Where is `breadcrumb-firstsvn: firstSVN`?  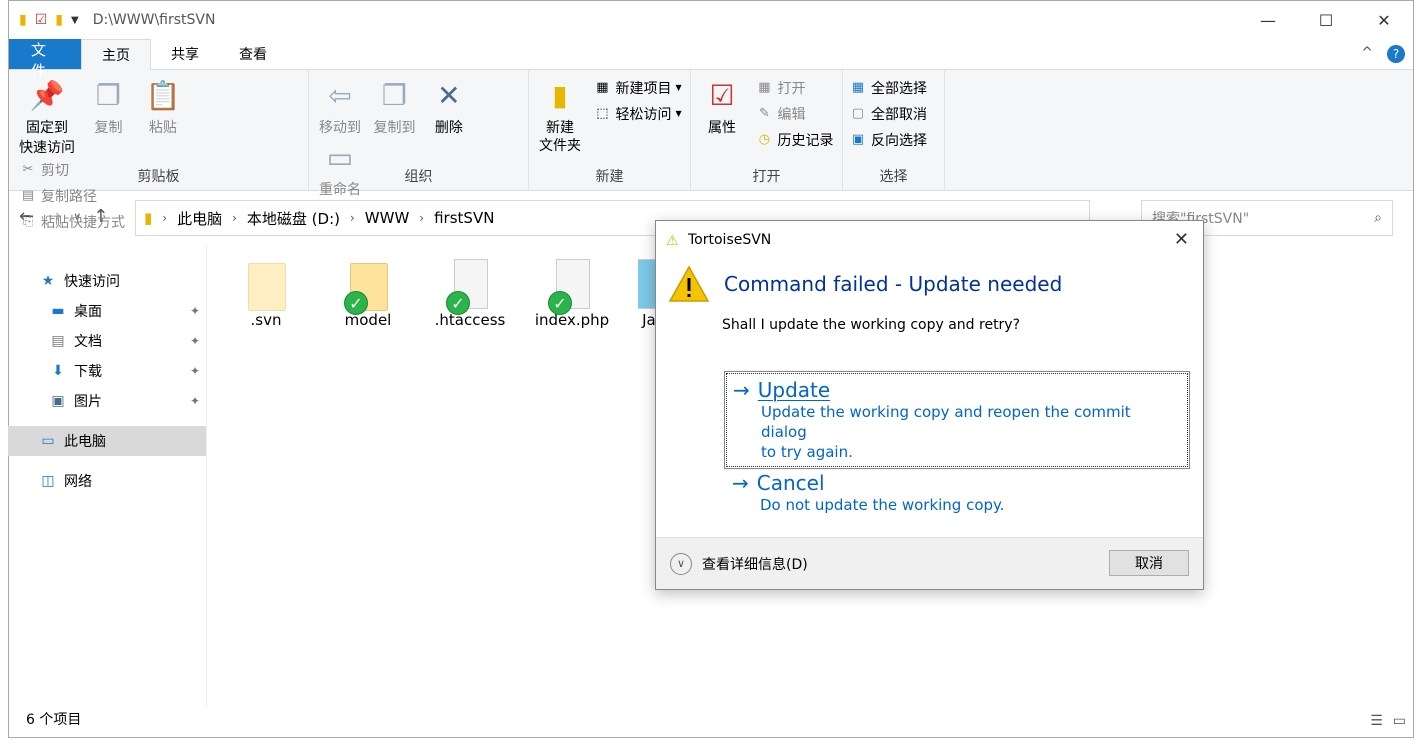
breadcrumb-firstsvn: firstSVN is located at coordinates (464, 218).